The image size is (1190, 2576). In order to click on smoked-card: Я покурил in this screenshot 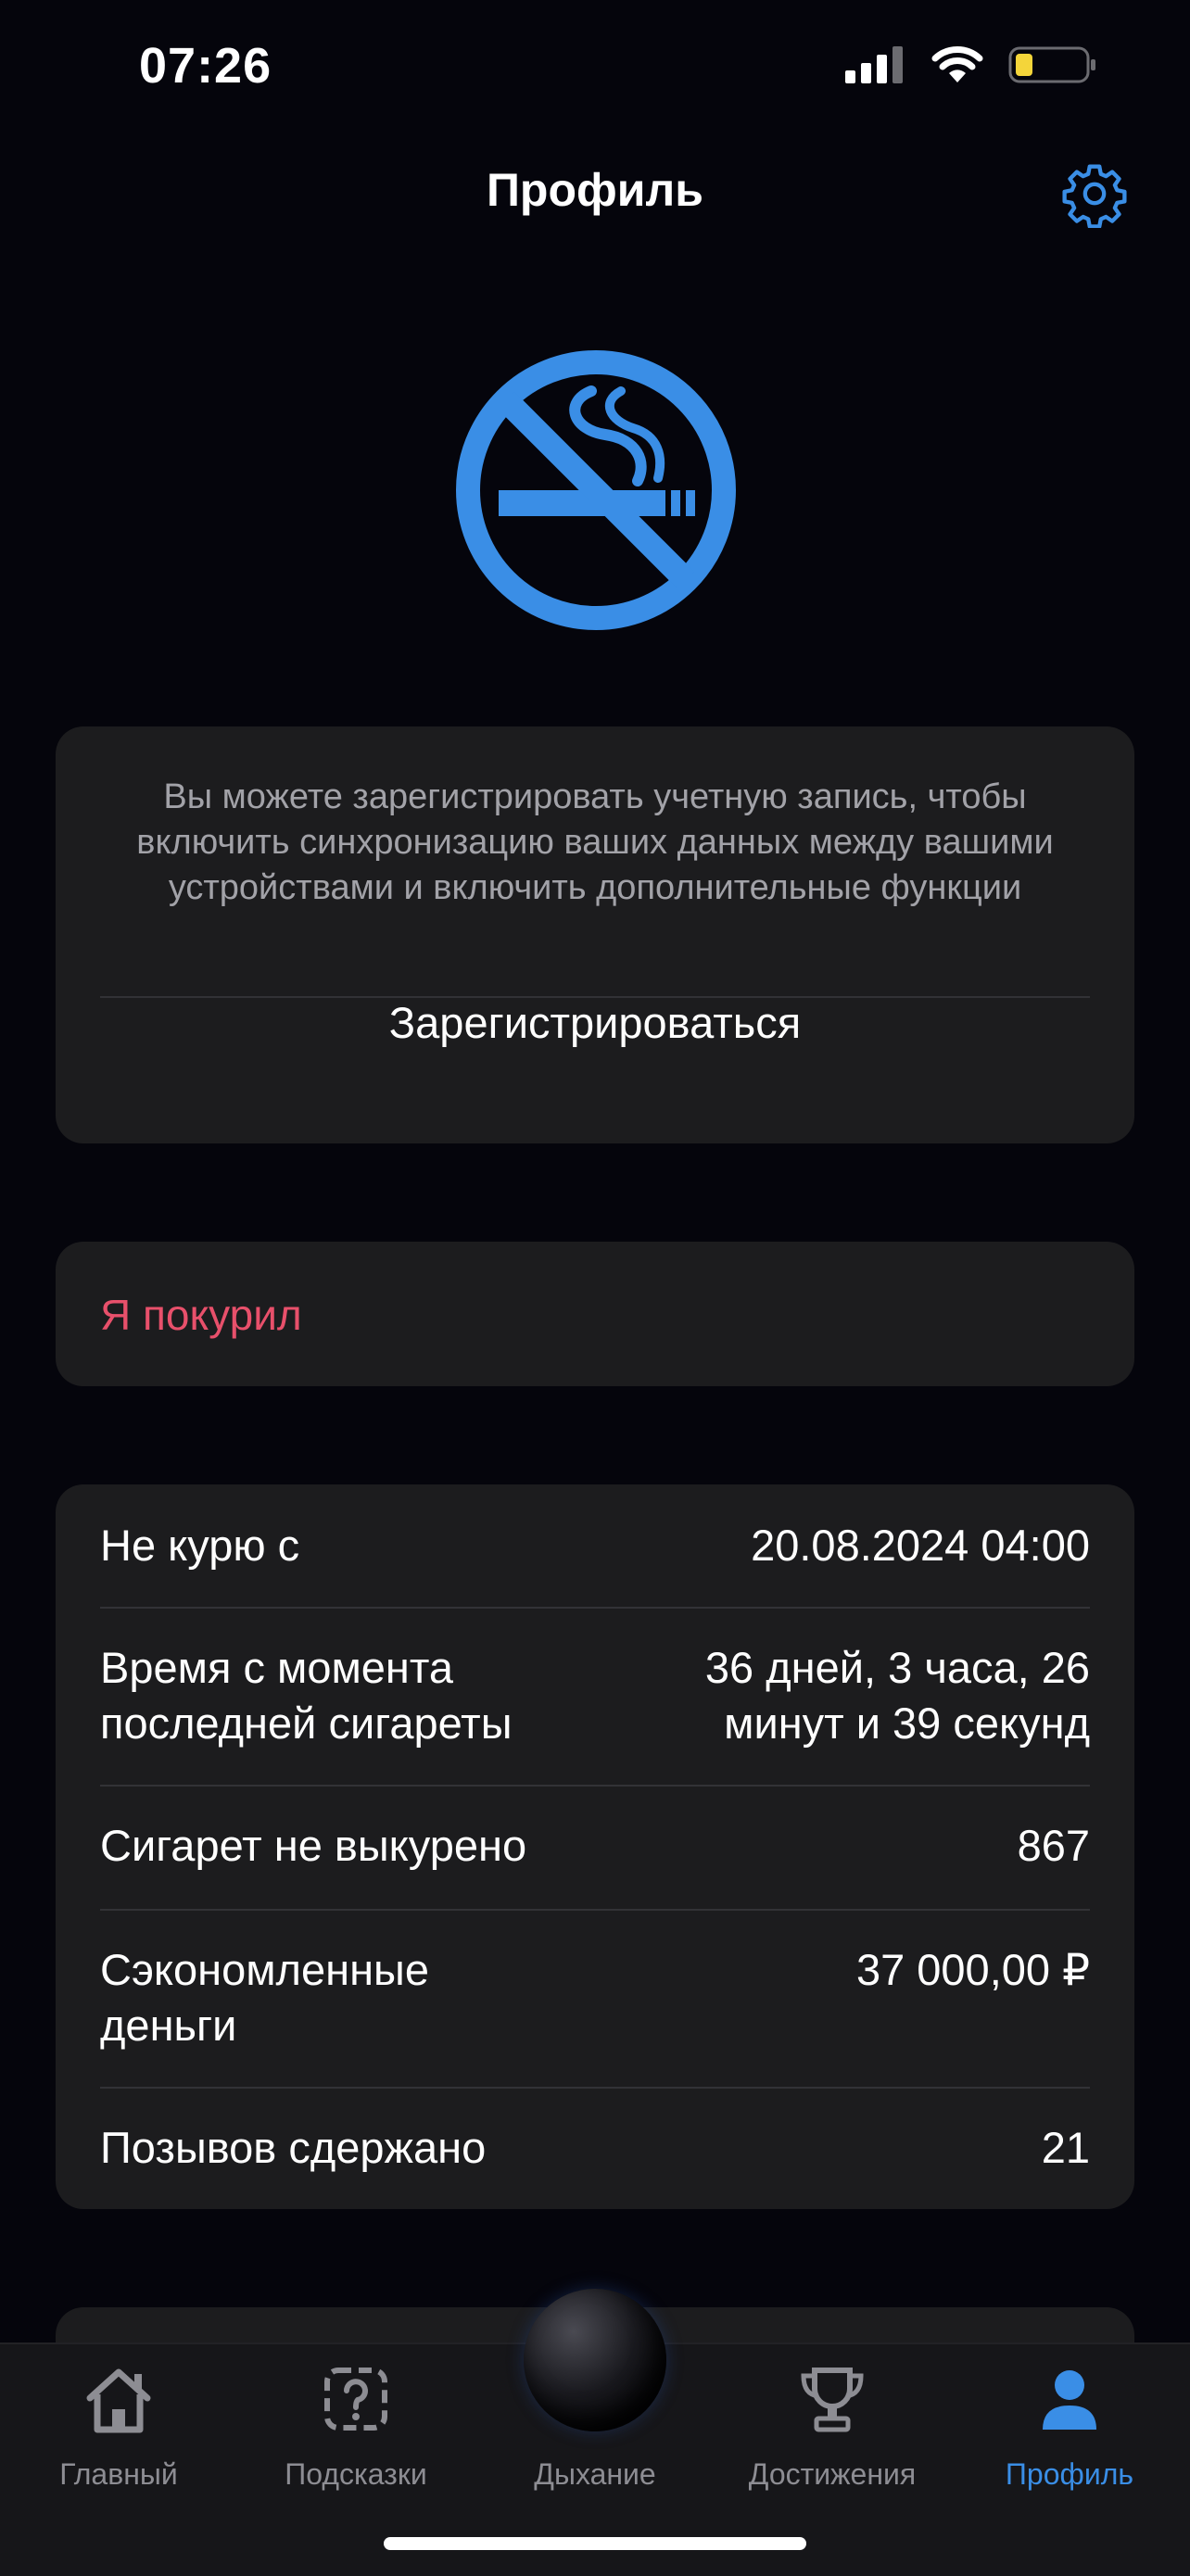, I will do `click(595, 1314)`.